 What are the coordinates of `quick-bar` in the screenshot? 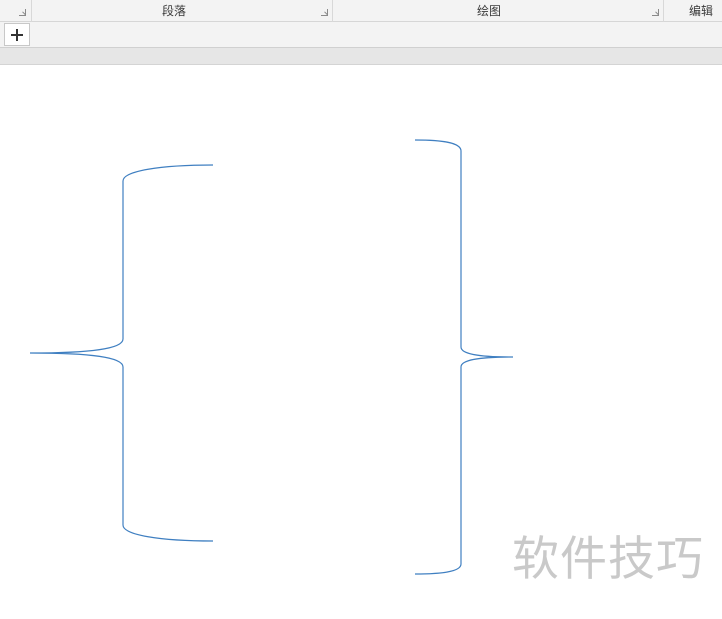 It's located at (361, 35).